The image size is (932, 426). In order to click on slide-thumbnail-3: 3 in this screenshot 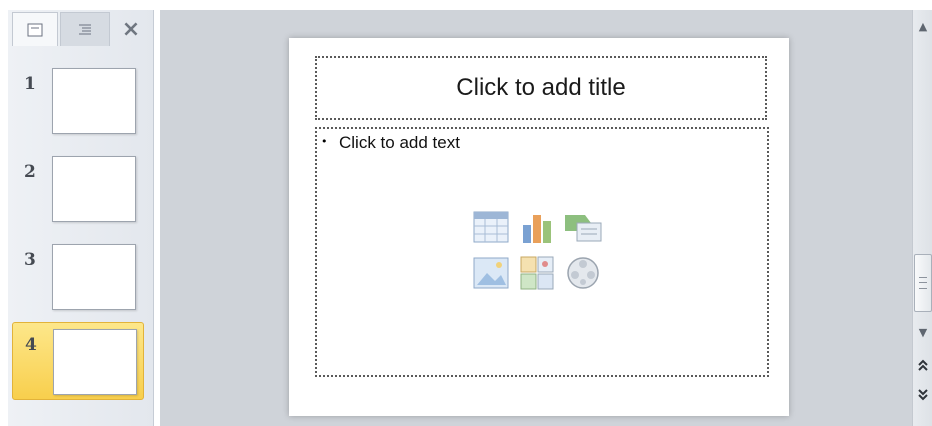, I will do `click(78, 277)`.